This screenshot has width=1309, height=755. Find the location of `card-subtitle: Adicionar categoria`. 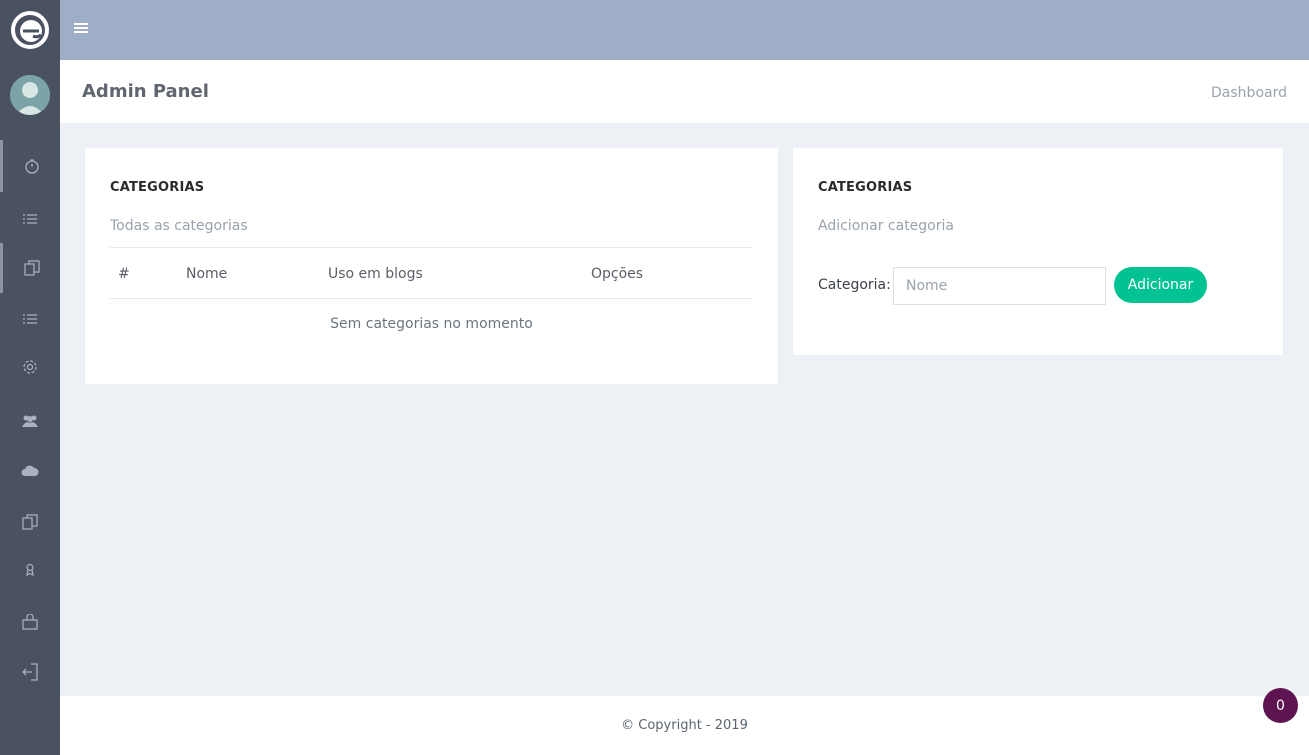

card-subtitle: Adicionar categoria is located at coordinates (886, 226).